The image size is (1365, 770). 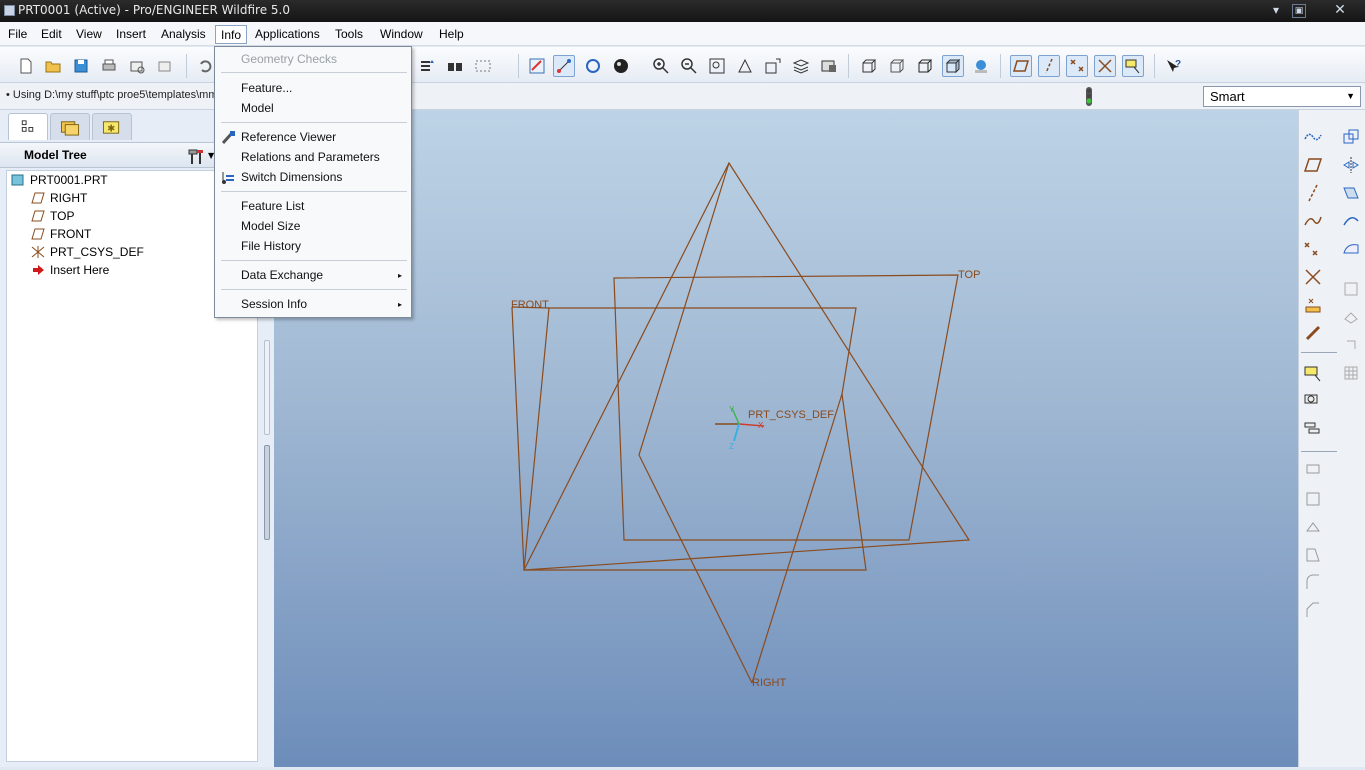 I want to click on datum-csys-tool-icon, so click(x=1313, y=277).